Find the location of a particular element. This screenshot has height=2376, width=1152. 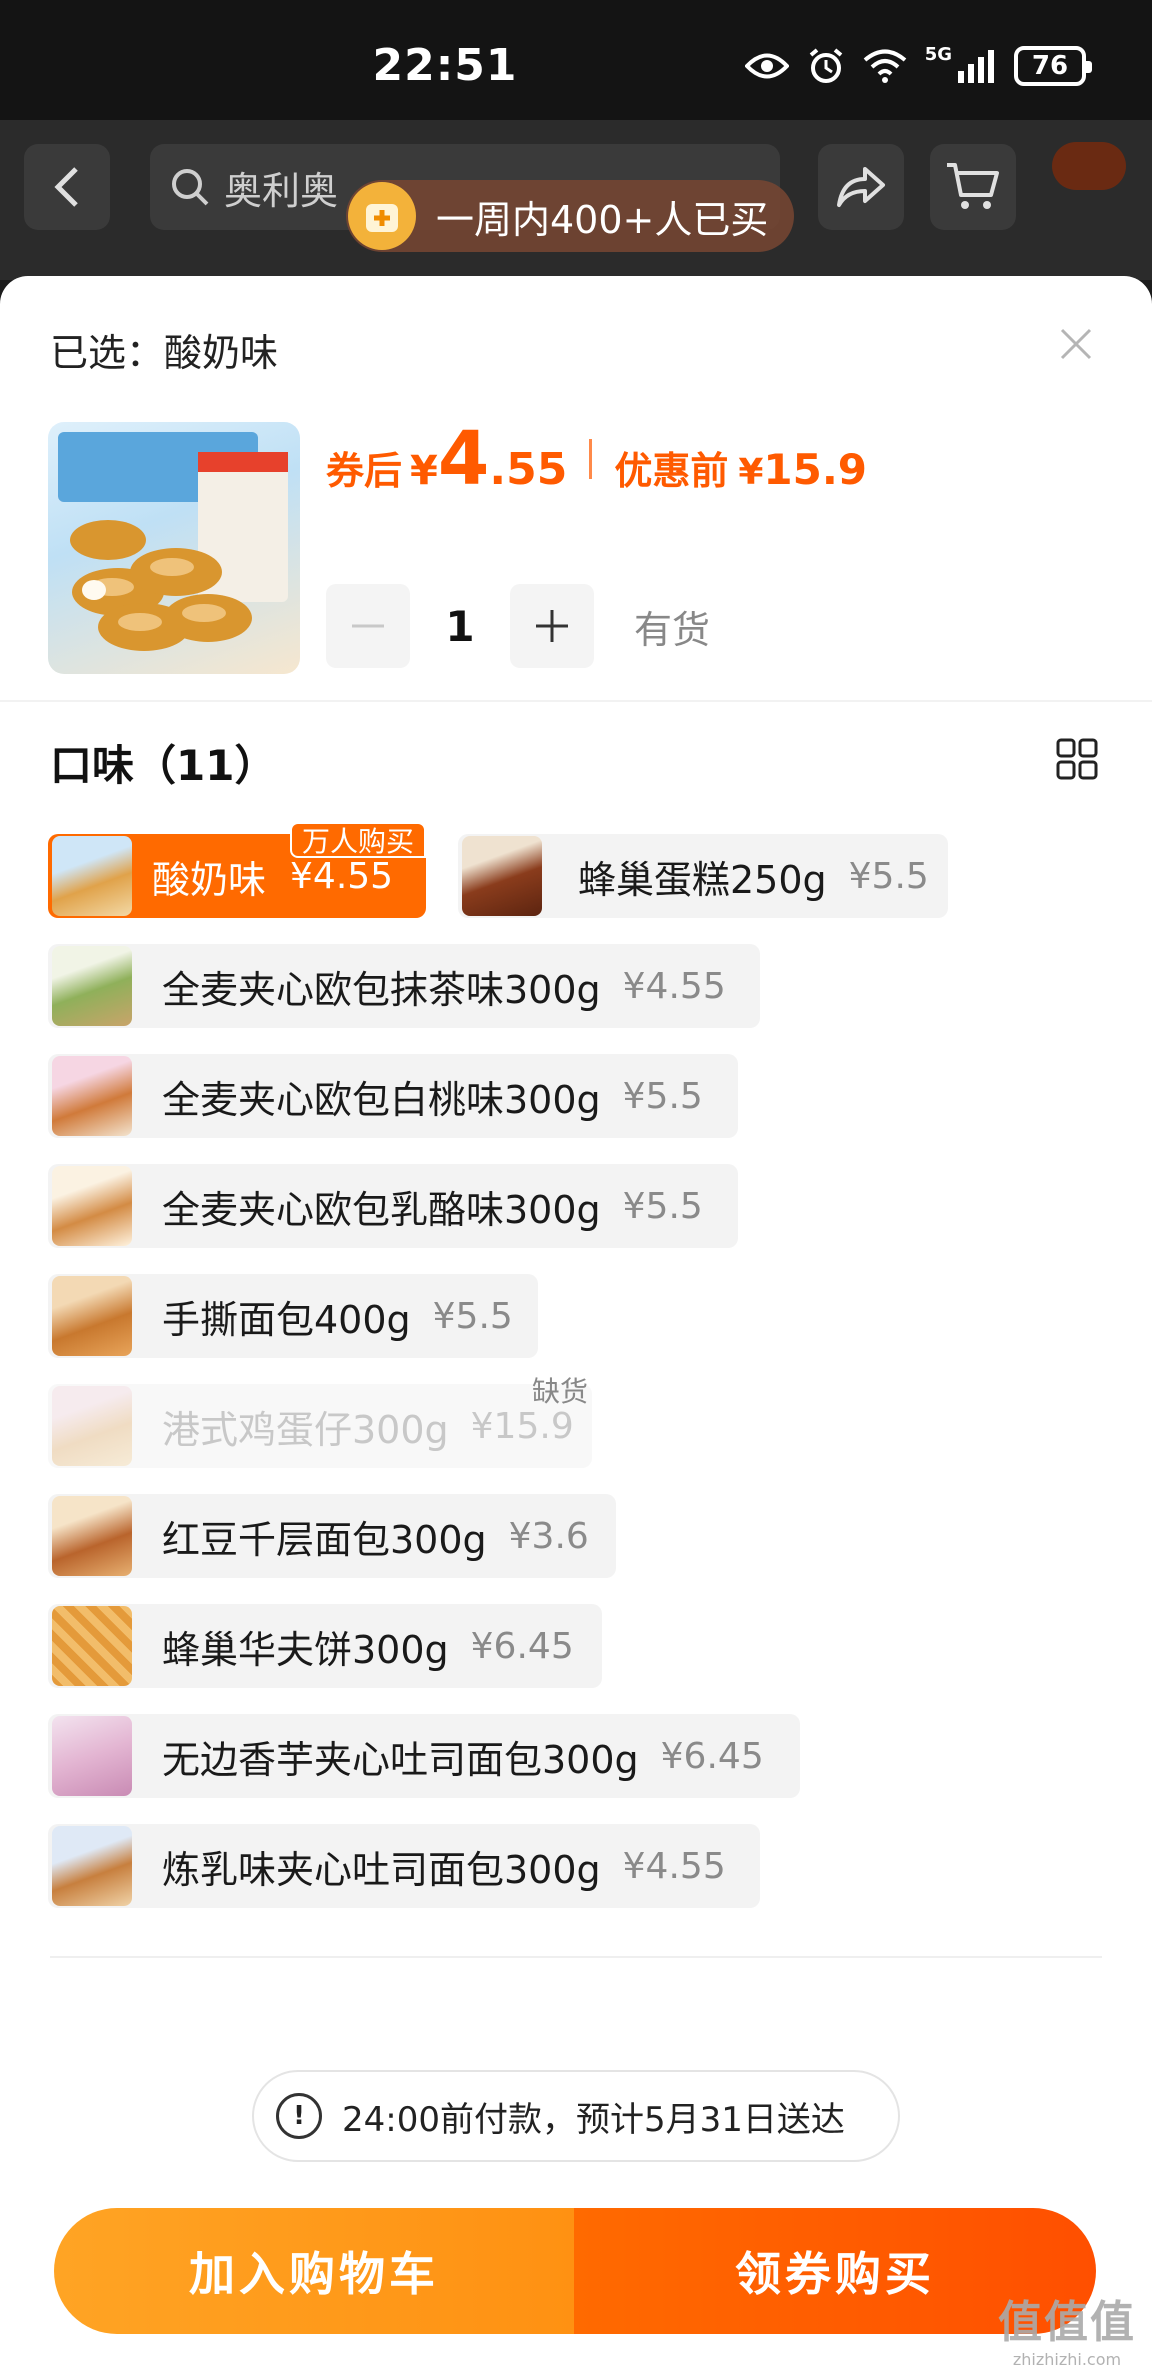

flavor-name: 无边香芋夹心吐司面包300g is located at coordinates (400, 1759).